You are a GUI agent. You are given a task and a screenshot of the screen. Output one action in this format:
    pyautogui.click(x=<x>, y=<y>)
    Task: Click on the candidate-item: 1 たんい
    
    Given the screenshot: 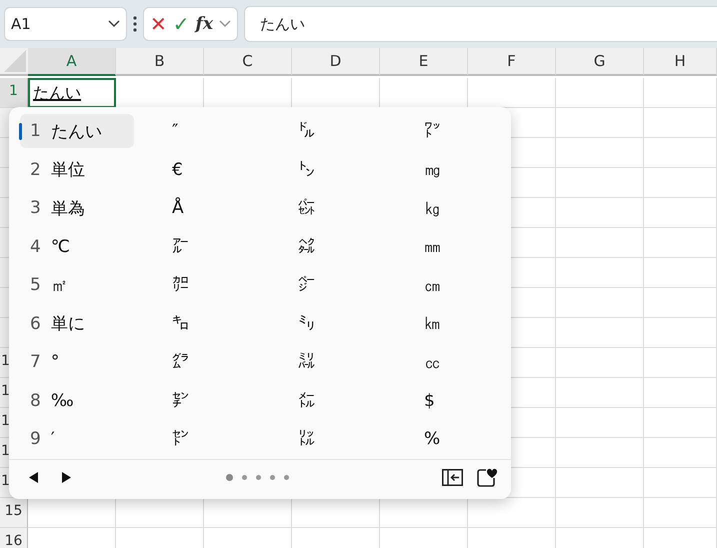 What is the action you would take?
    pyautogui.click(x=77, y=131)
    